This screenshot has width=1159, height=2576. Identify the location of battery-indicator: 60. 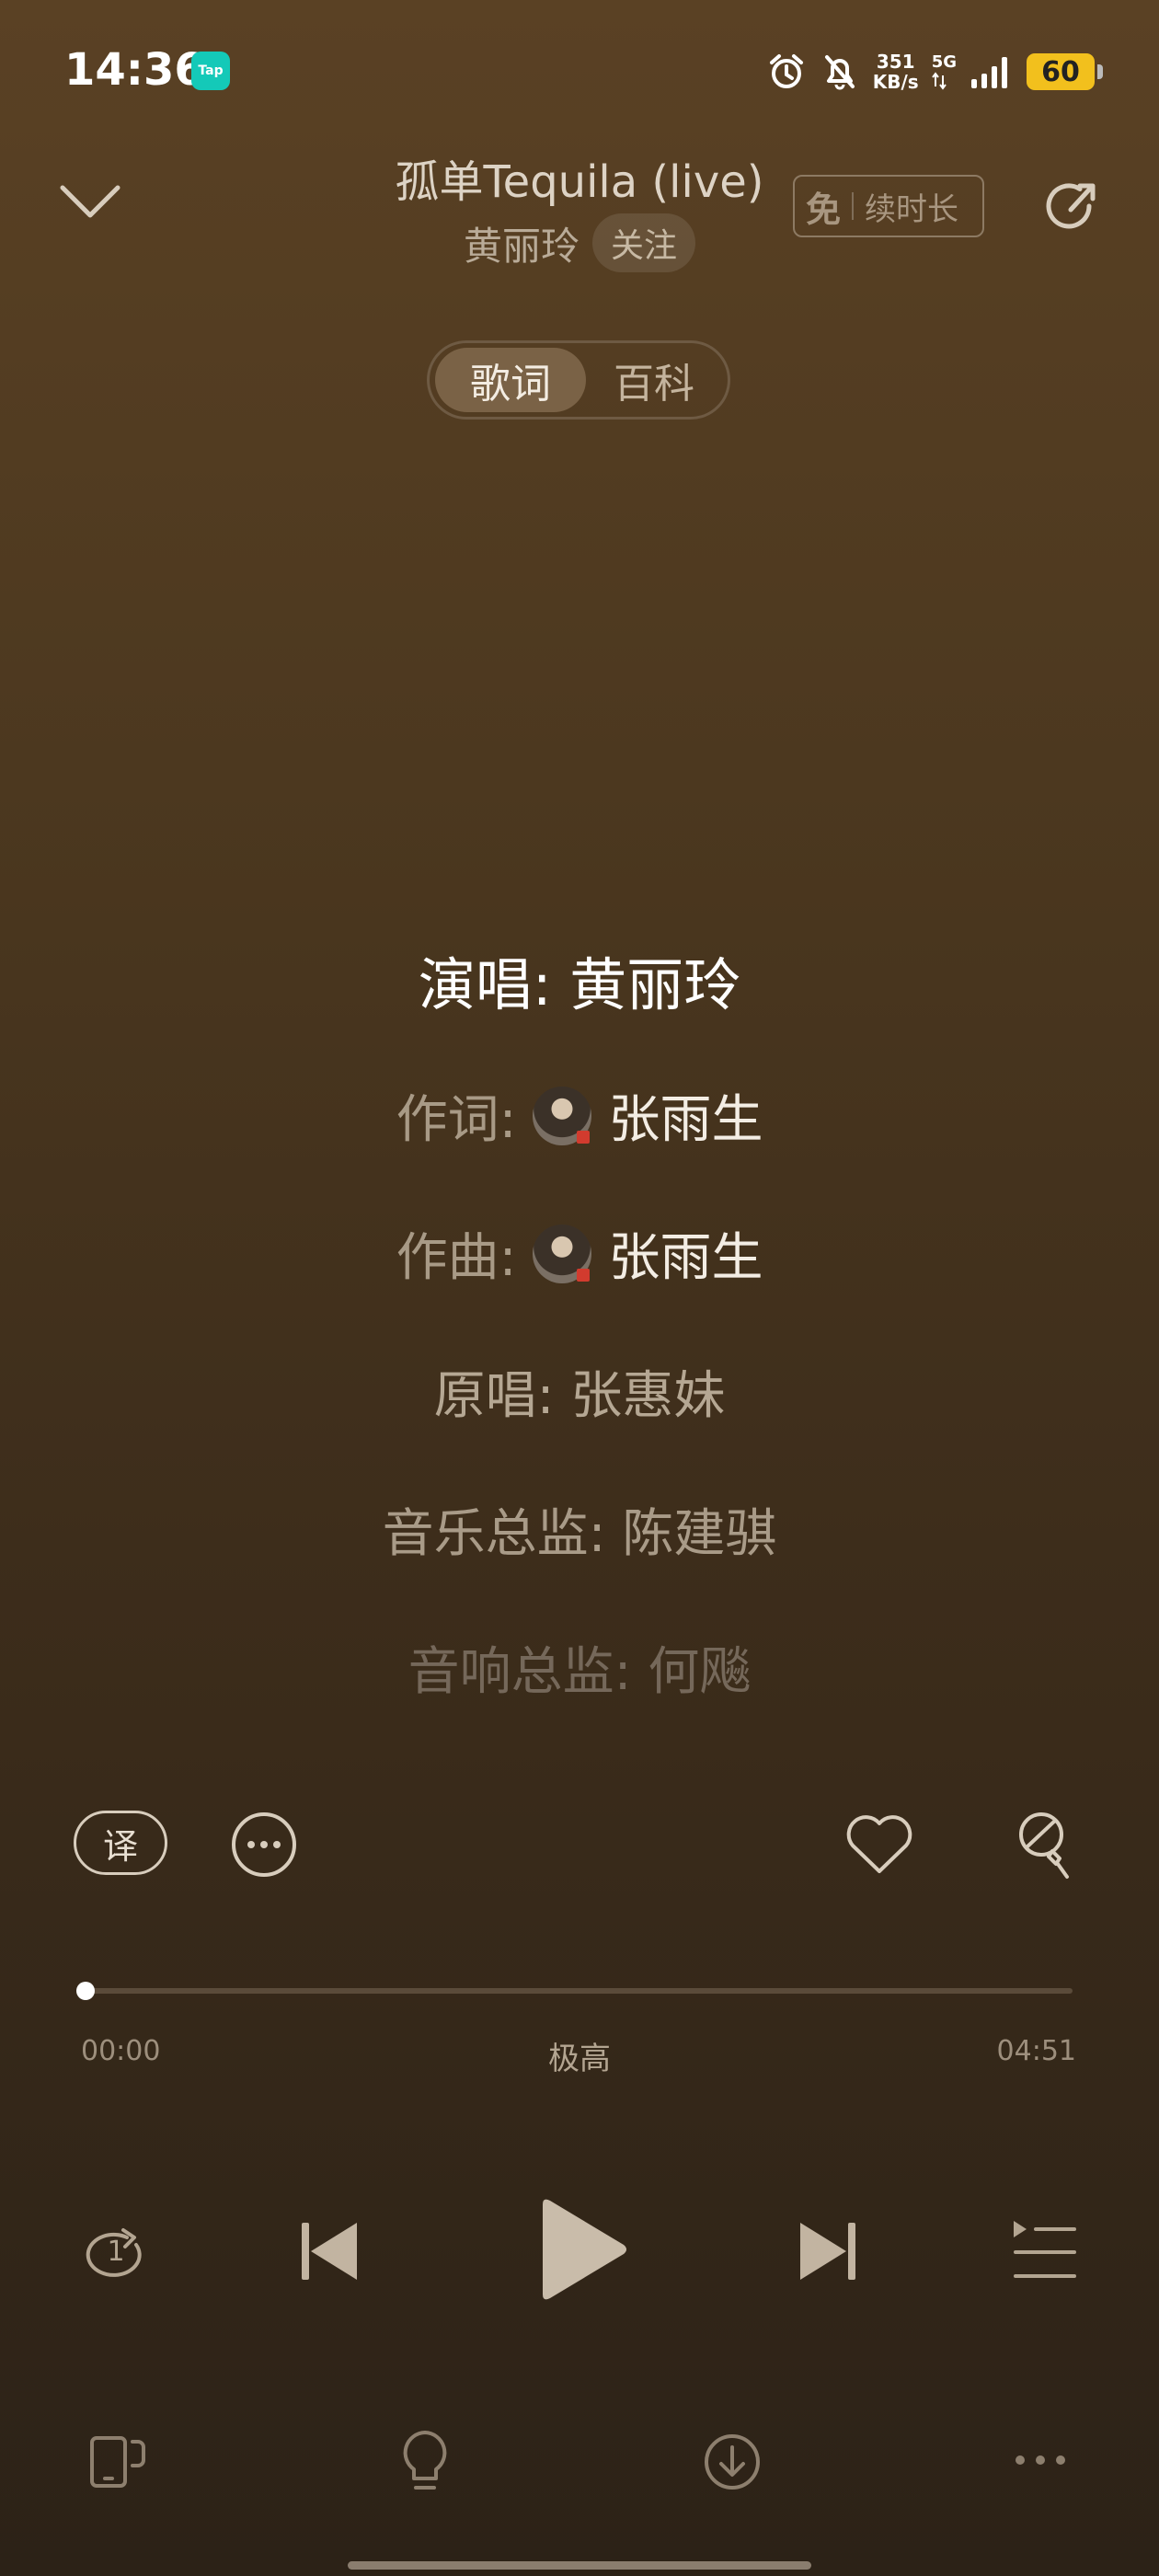
(1065, 71).